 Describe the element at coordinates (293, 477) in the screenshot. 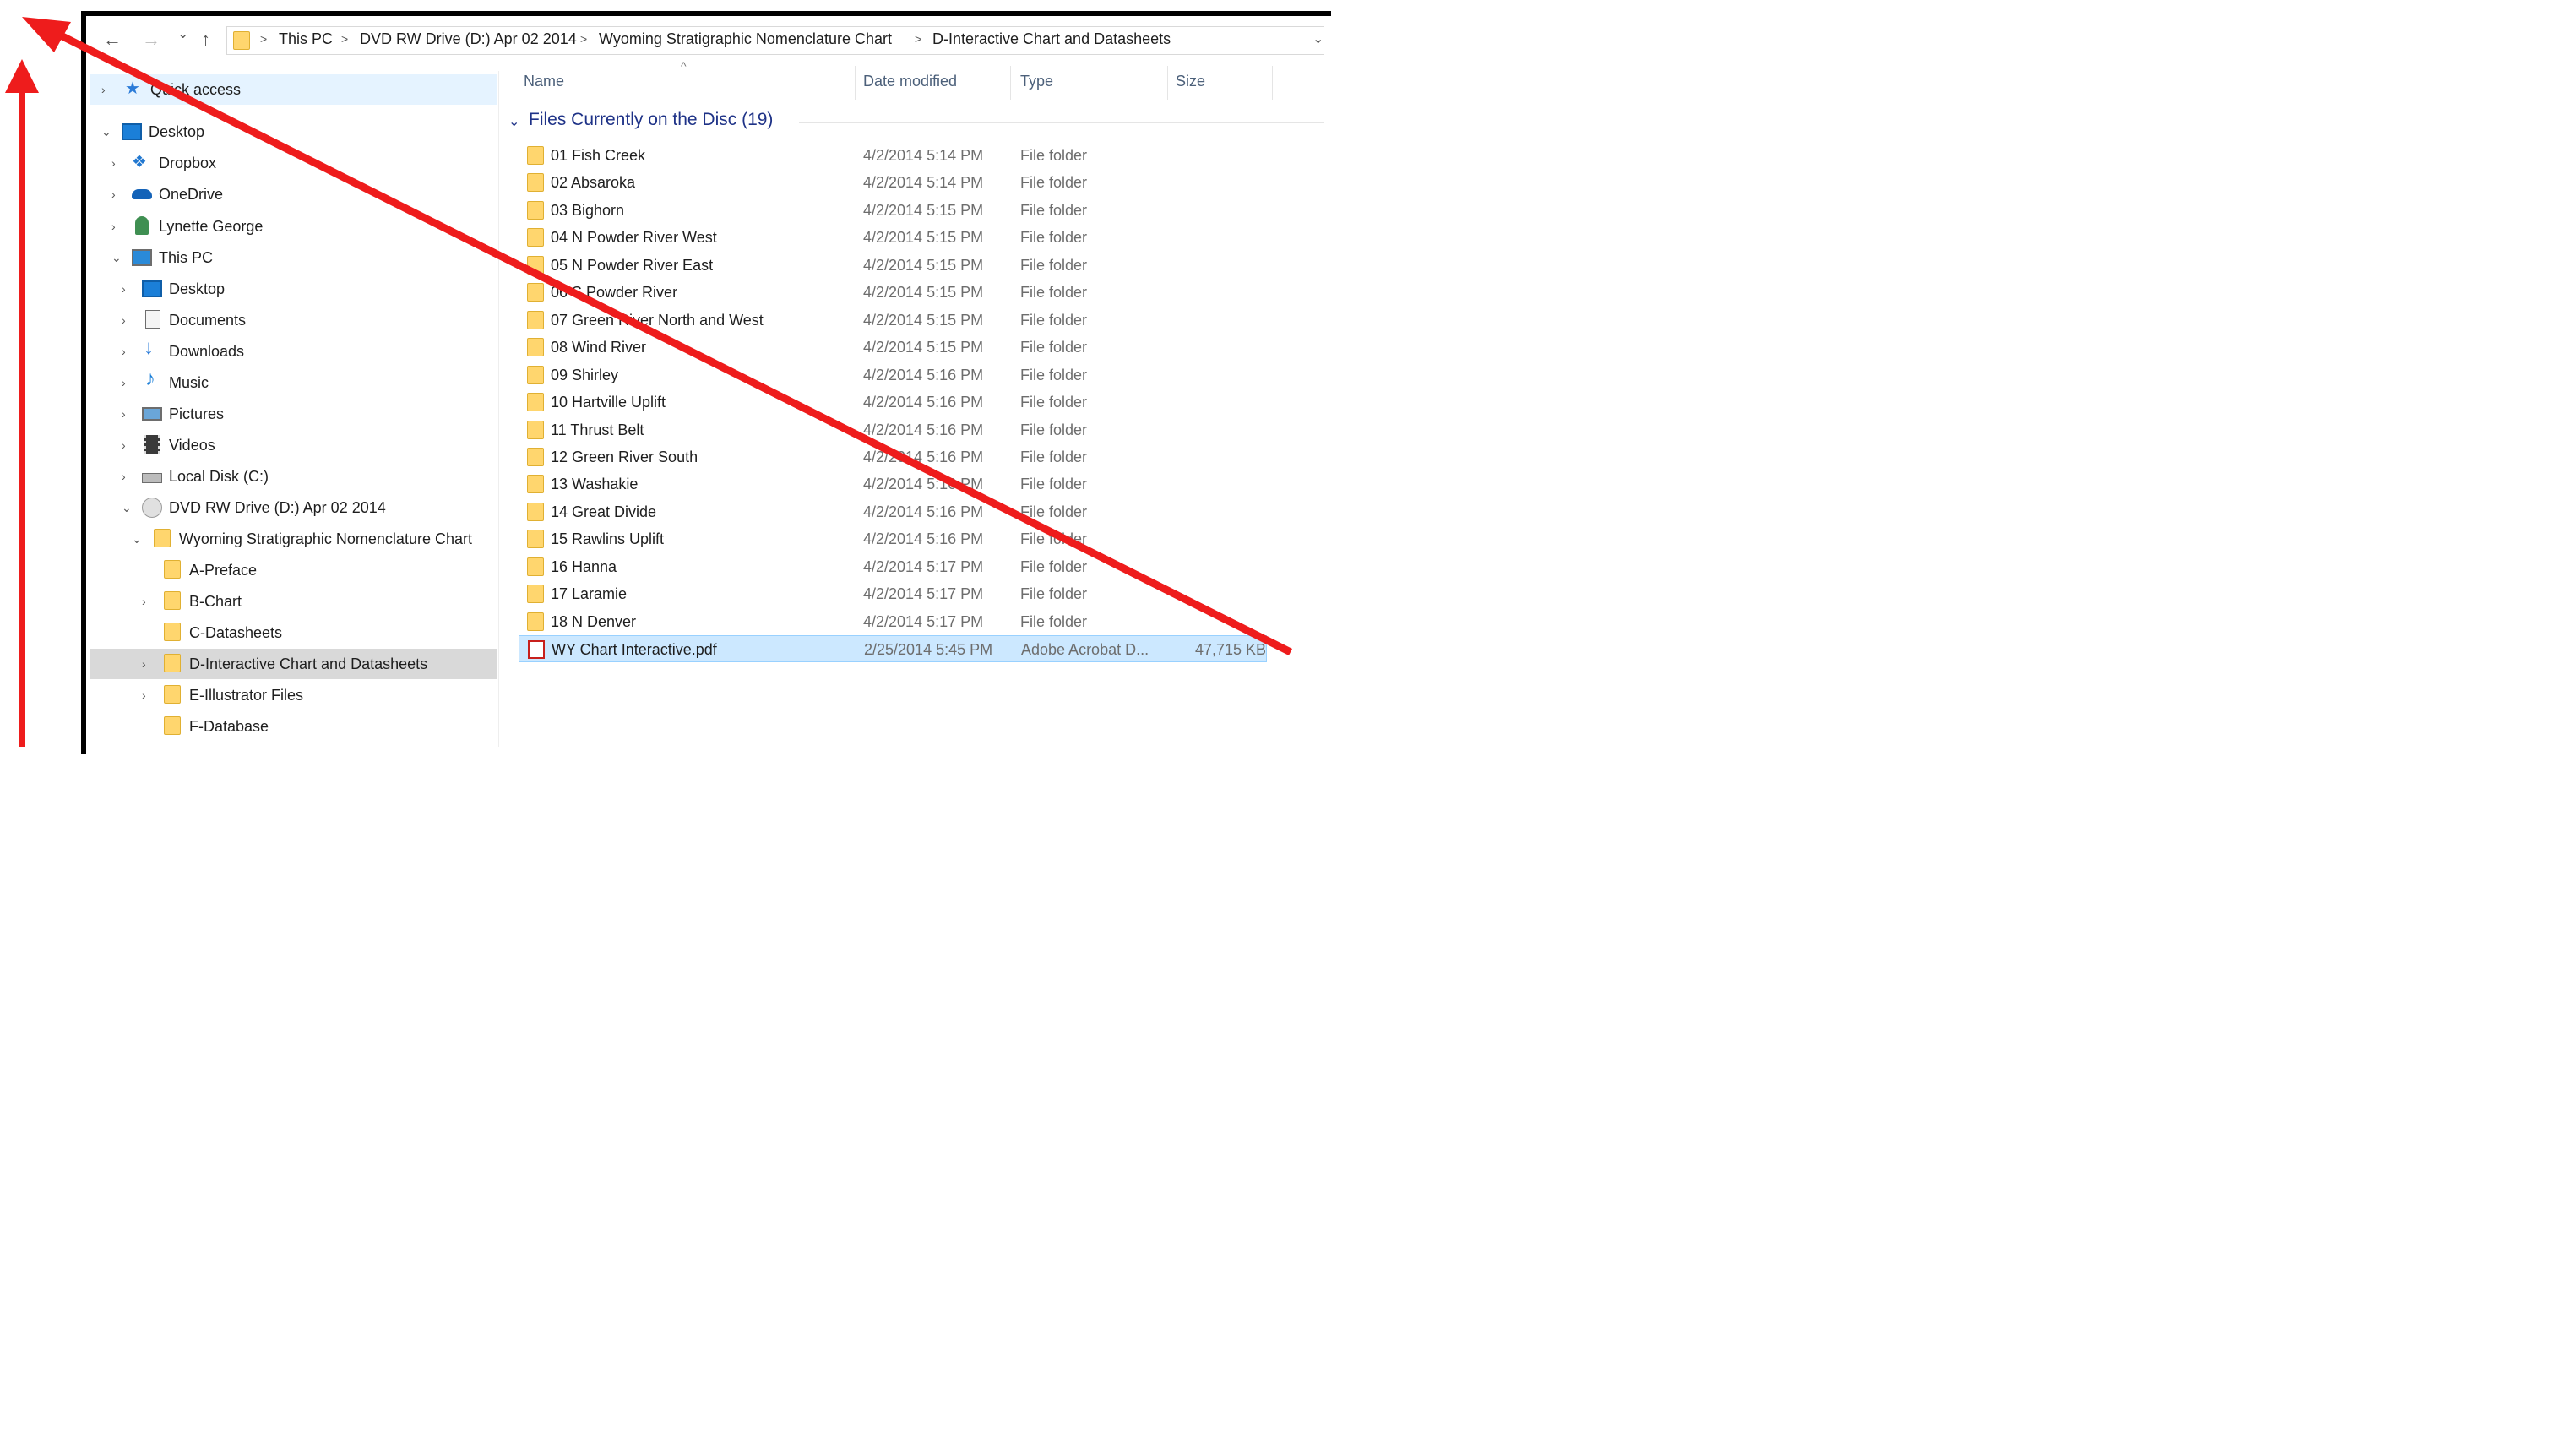

I see `sidebar-item-local-disk: › Local Disk (C:)` at that location.